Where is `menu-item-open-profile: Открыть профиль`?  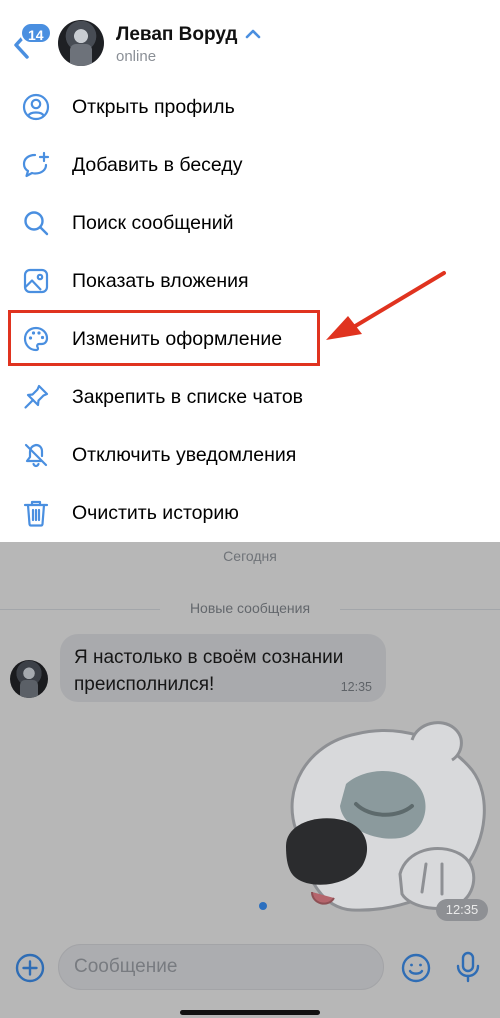
menu-item-open-profile: Открыть профиль is located at coordinates (250, 107).